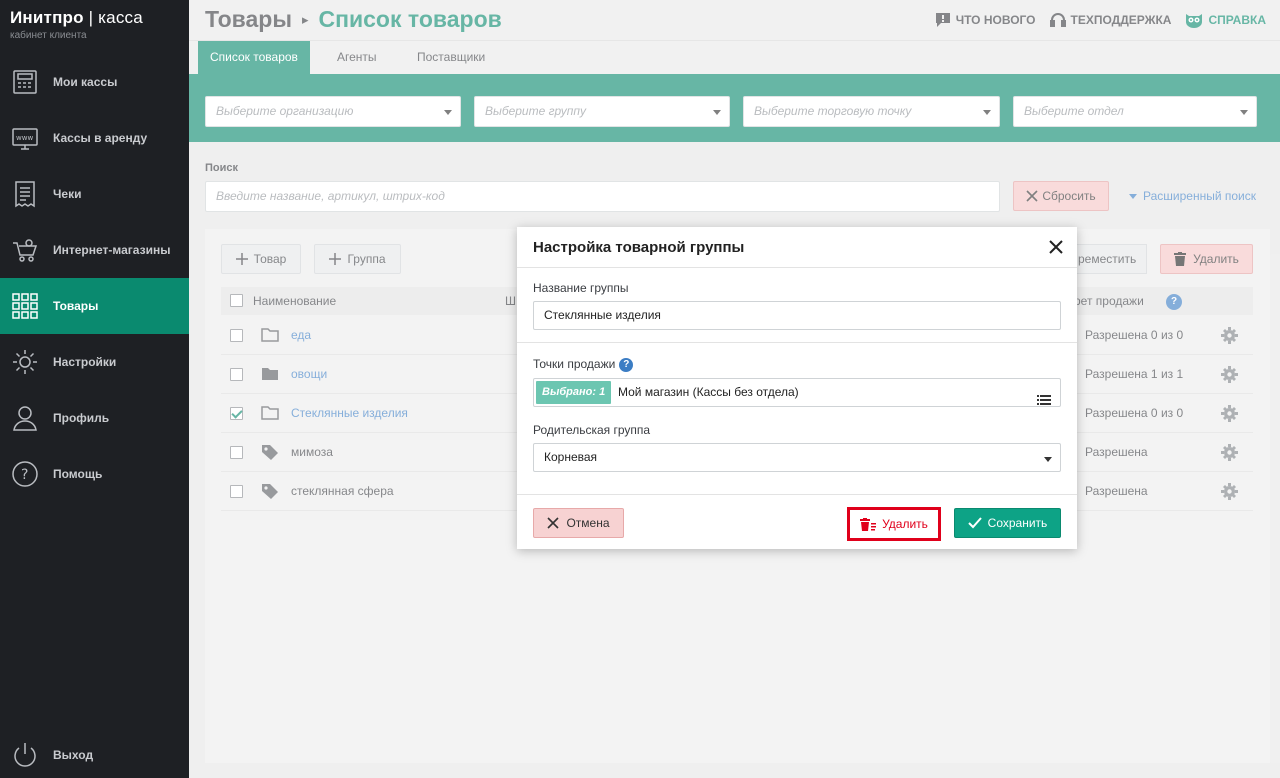  Describe the element at coordinates (78, 474) in the screenshot. I see `sidebar-item-label: Помощь` at that location.